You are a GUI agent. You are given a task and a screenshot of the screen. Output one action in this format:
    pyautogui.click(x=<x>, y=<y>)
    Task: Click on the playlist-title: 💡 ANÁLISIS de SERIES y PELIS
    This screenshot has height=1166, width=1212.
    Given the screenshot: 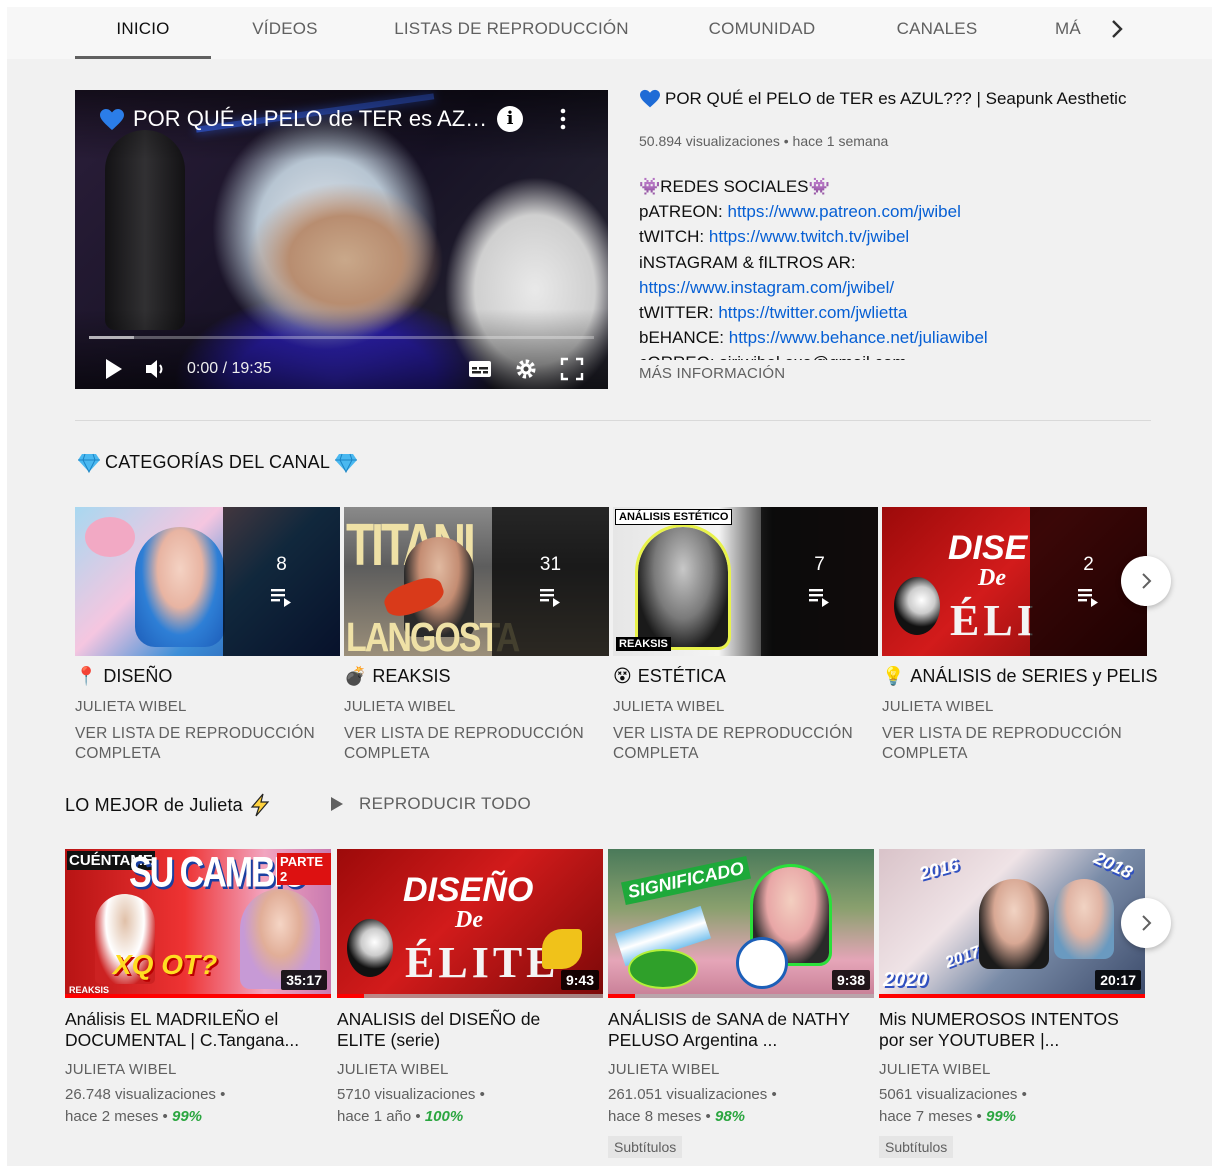 What is the action you would take?
    pyautogui.click(x=1020, y=676)
    